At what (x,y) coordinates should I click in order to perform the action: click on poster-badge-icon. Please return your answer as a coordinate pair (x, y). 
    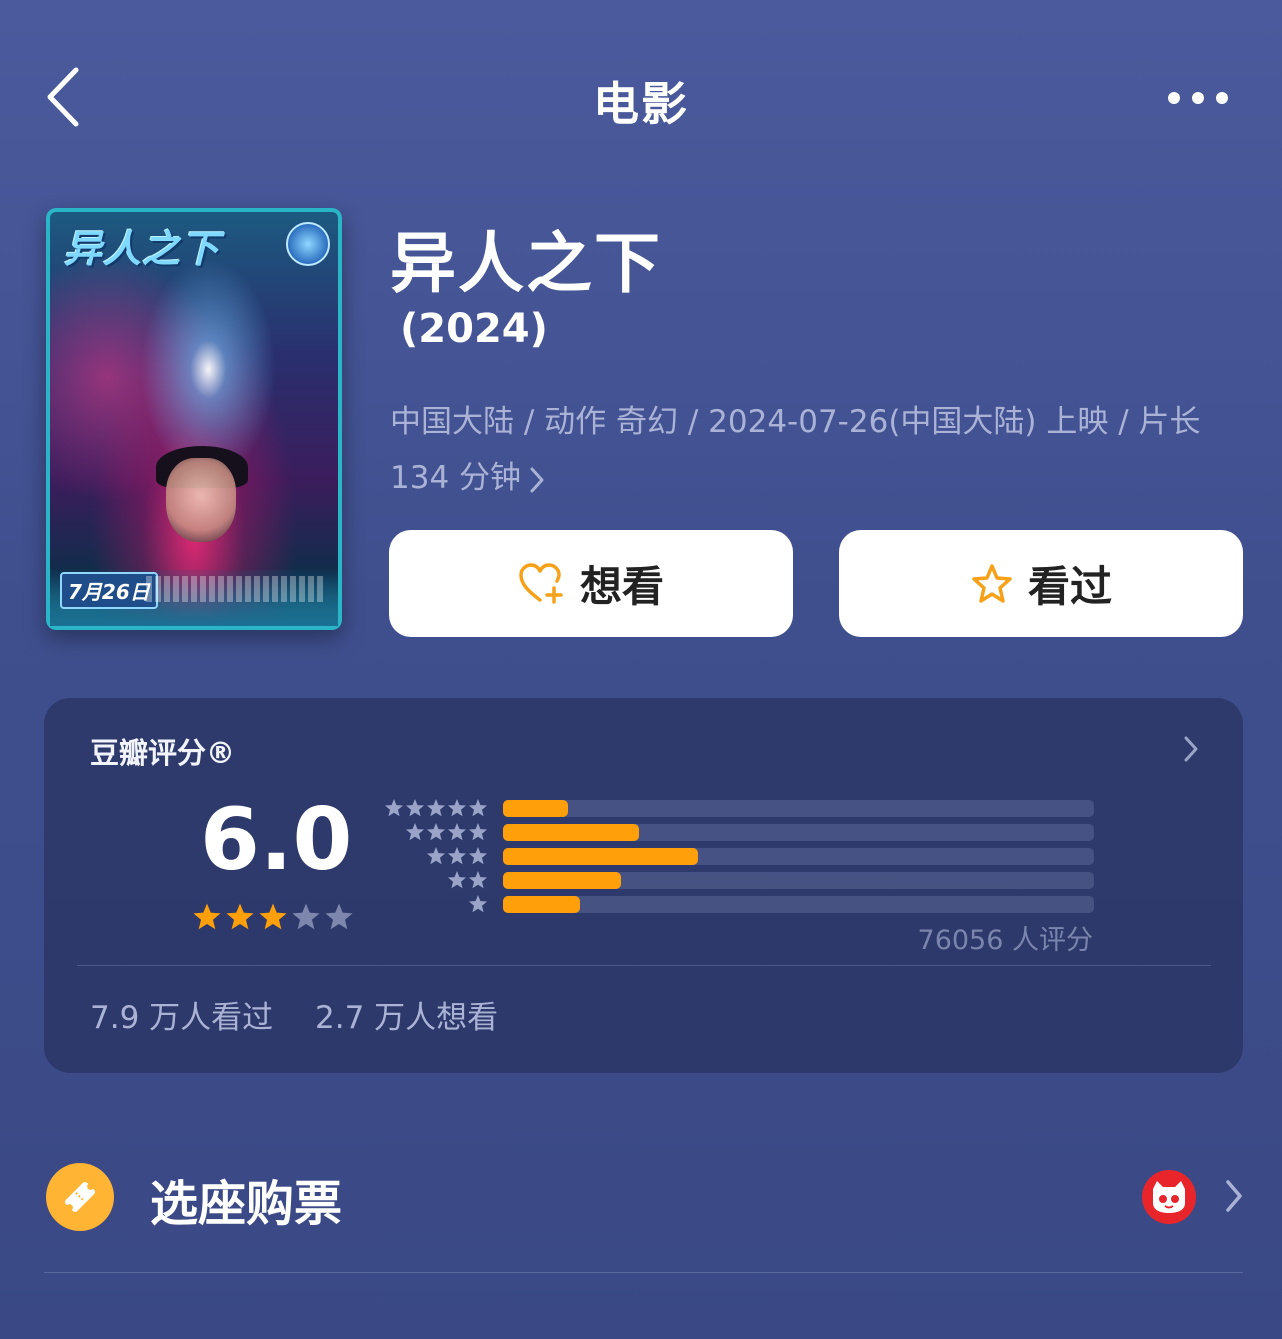
    Looking at the image, I should click on (308, 244).